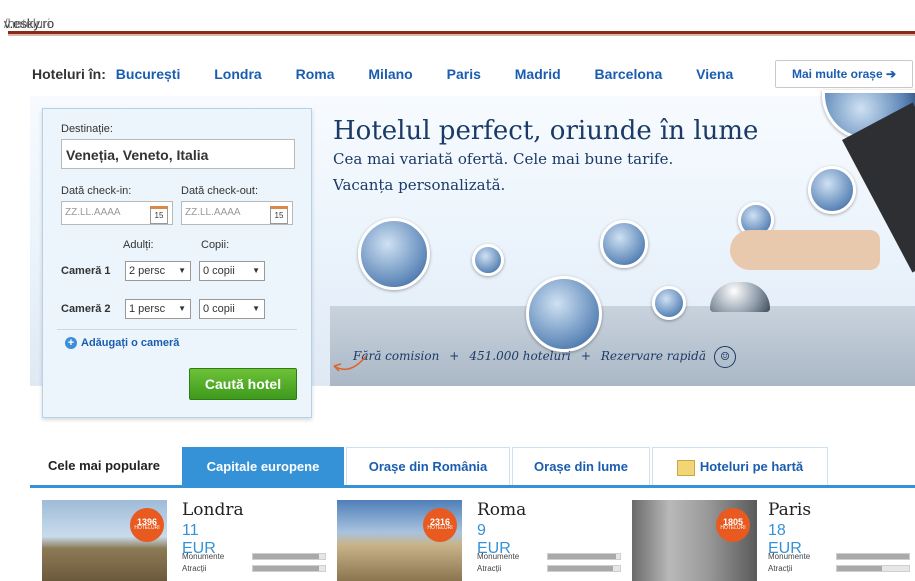 This screenshot has height=581, width=915. What do you see at coordinates (501, 510) in the screenshot?
I see `city-name: Roma` at bounding box center [501, 510].